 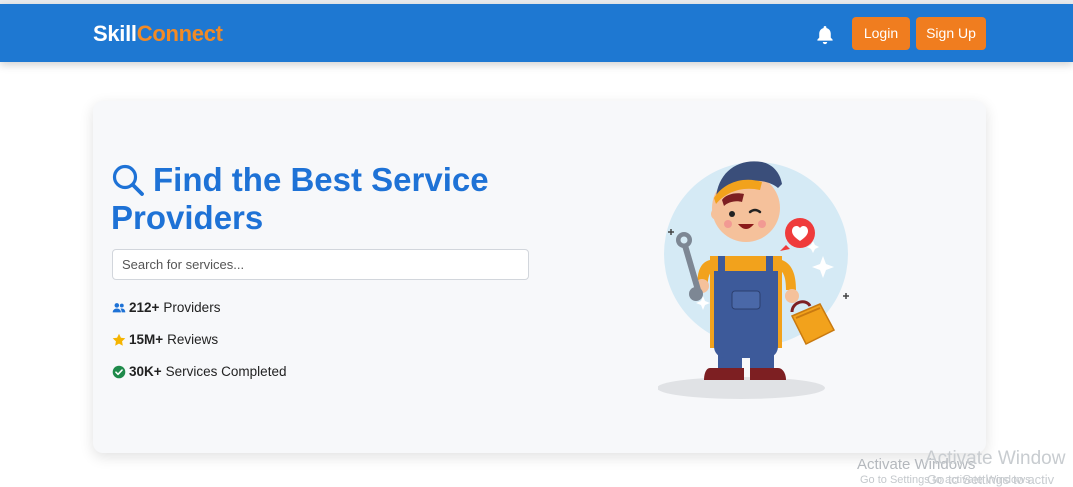 I want to click on magnifier-icon, so click(x=128, y=180).